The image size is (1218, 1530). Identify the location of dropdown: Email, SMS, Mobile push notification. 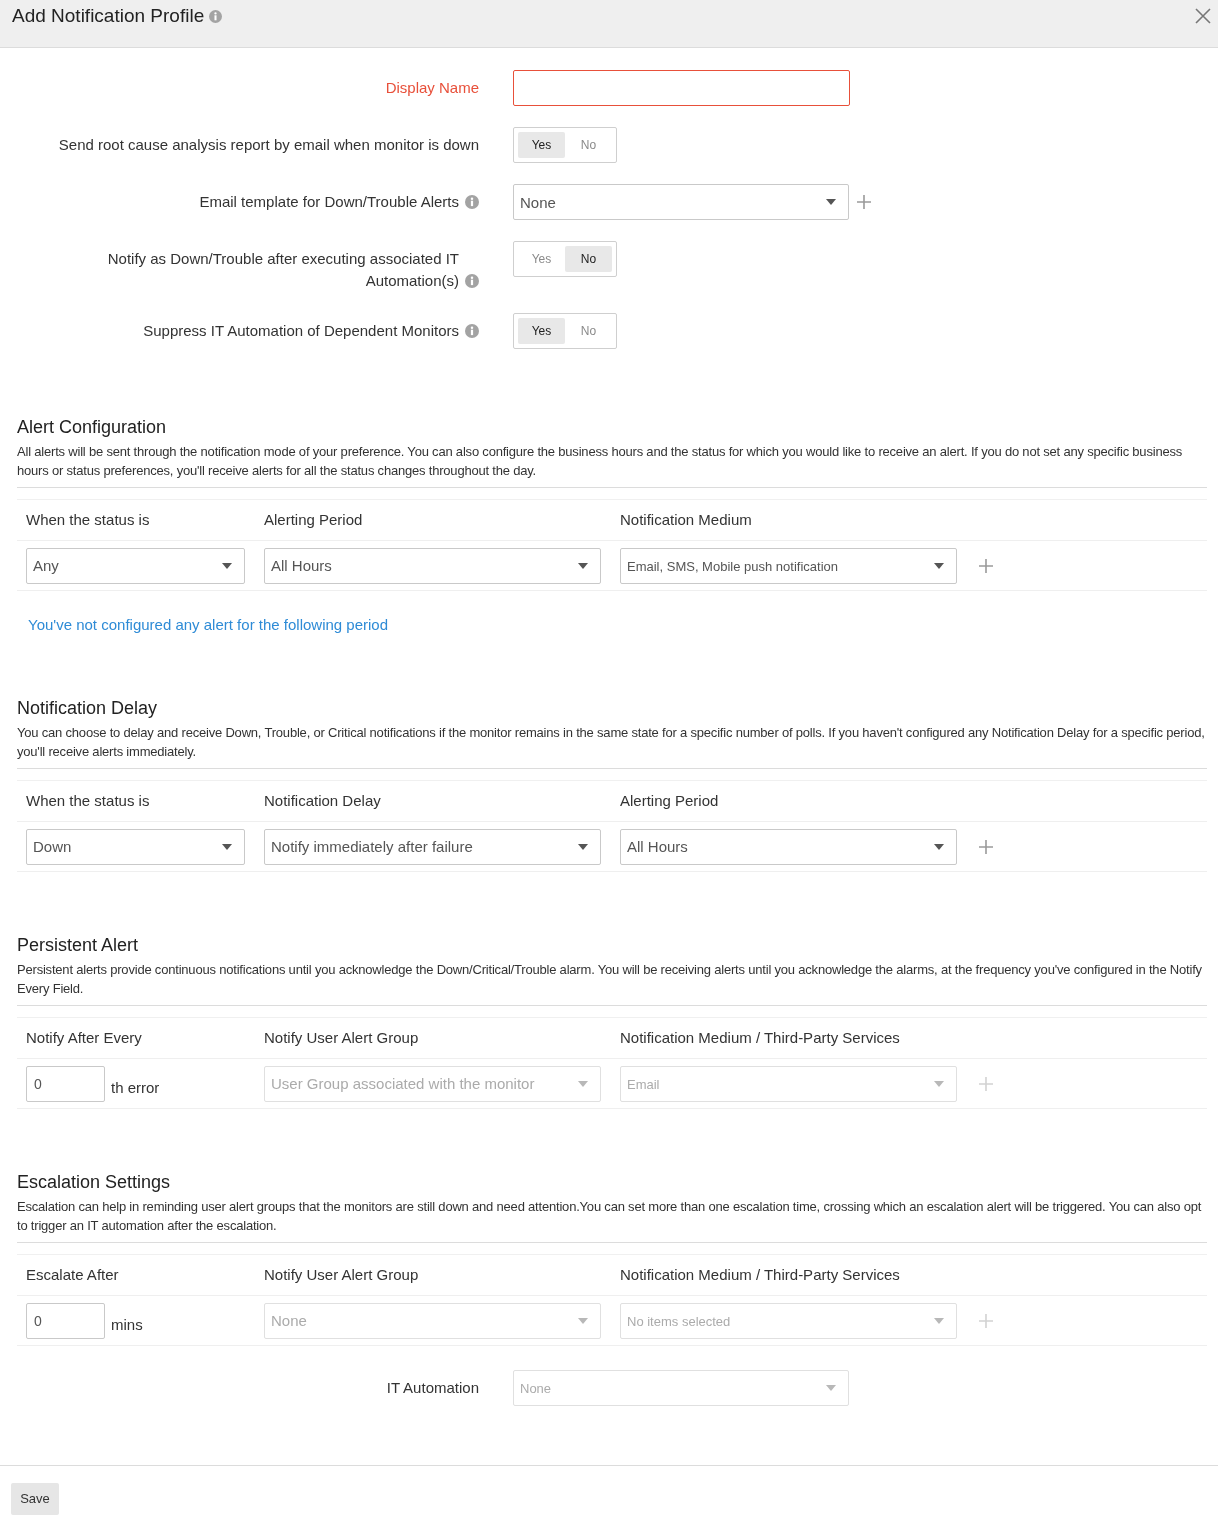
(788, 565).